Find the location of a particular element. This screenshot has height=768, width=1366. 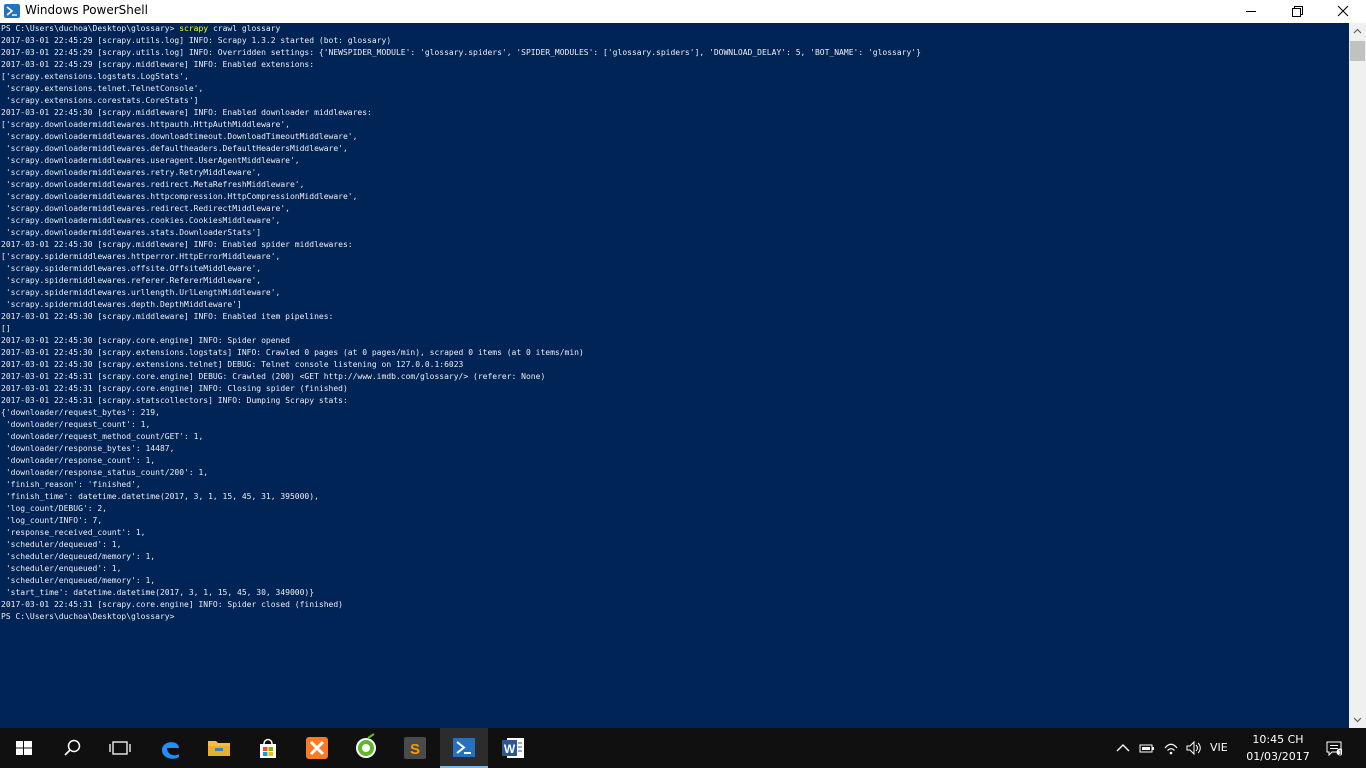

windows-start-icon is located at coordinates (24, 748).